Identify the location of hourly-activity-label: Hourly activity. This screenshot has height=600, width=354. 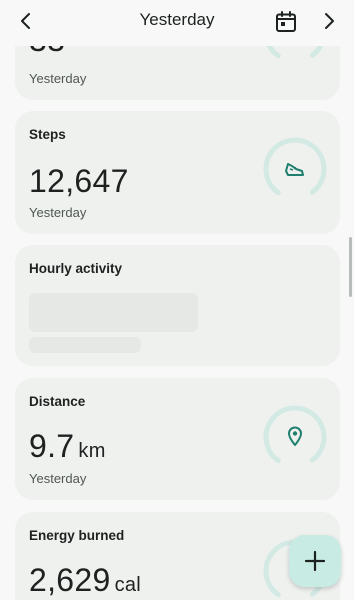
(76, 268).